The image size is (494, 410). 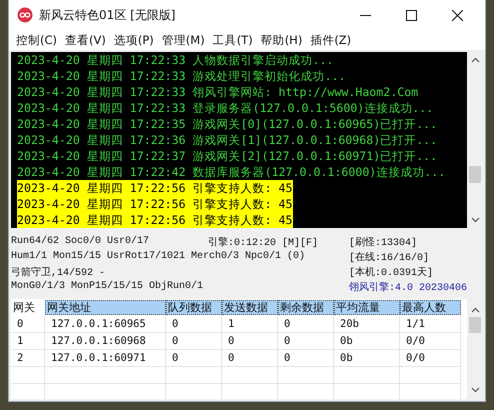 What do you see at coordinates (194, 307) in the screenshot?
I see `column-header: 队列数据` at bounding box center [194, 307].